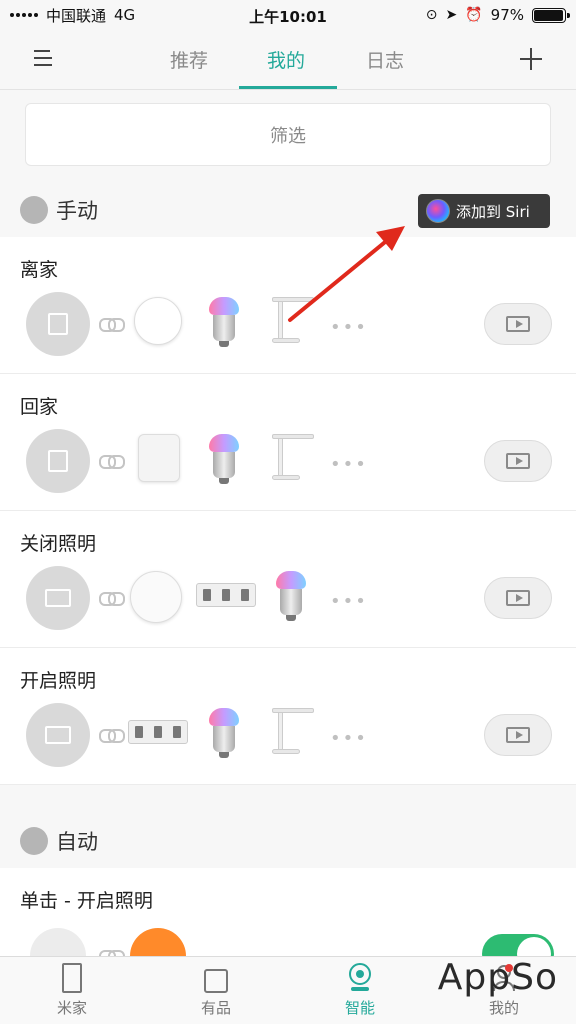 The image size is (576, 1024). Describe the element at coordinates (34, 841) in the screenshot. I see `robot-icon` at that location.